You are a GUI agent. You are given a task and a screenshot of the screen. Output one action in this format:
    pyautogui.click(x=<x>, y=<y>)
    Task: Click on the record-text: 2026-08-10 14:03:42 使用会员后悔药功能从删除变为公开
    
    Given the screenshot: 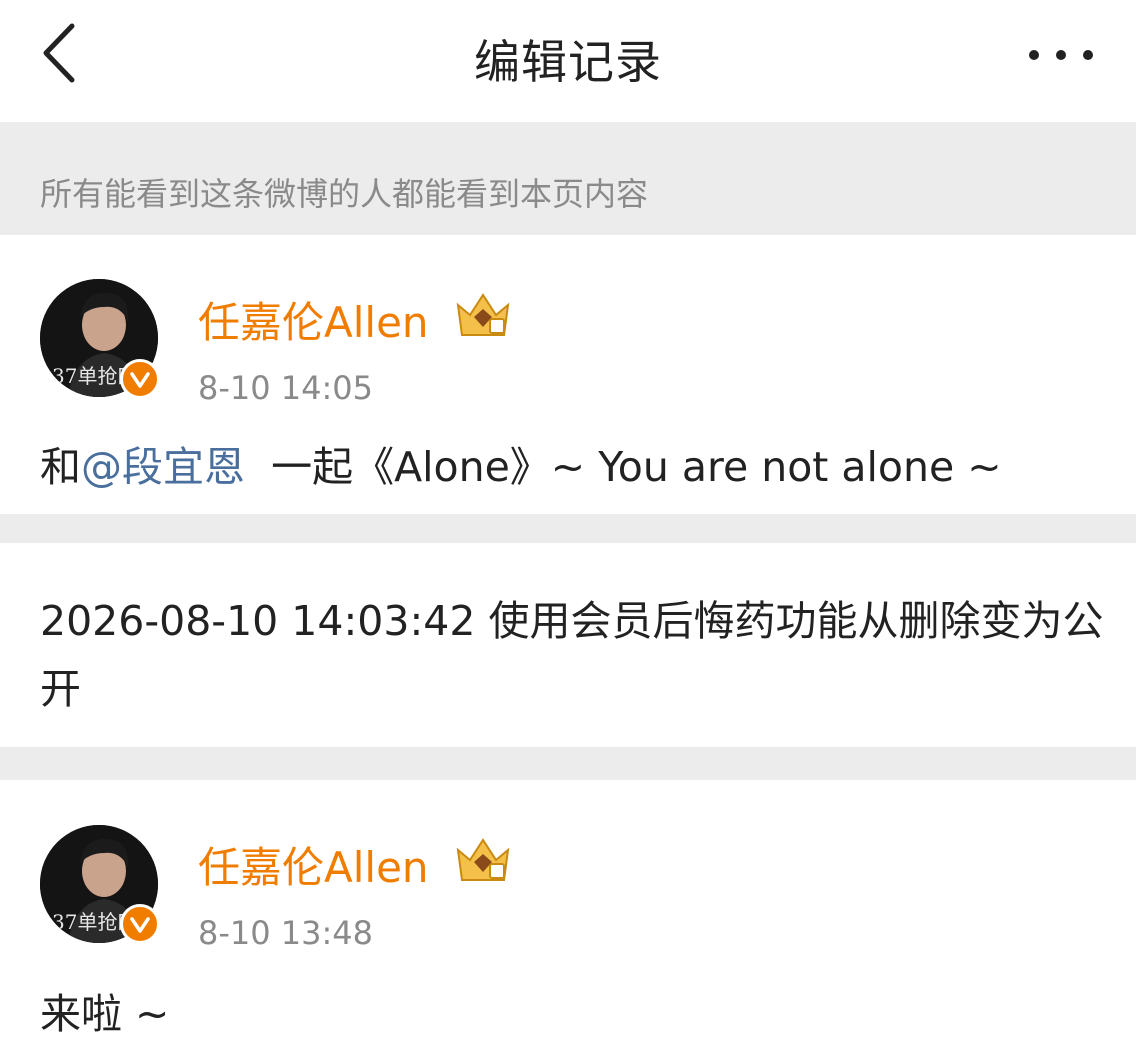 What is the action you would take?
    pyautogui.click(x=572, y=655)
    